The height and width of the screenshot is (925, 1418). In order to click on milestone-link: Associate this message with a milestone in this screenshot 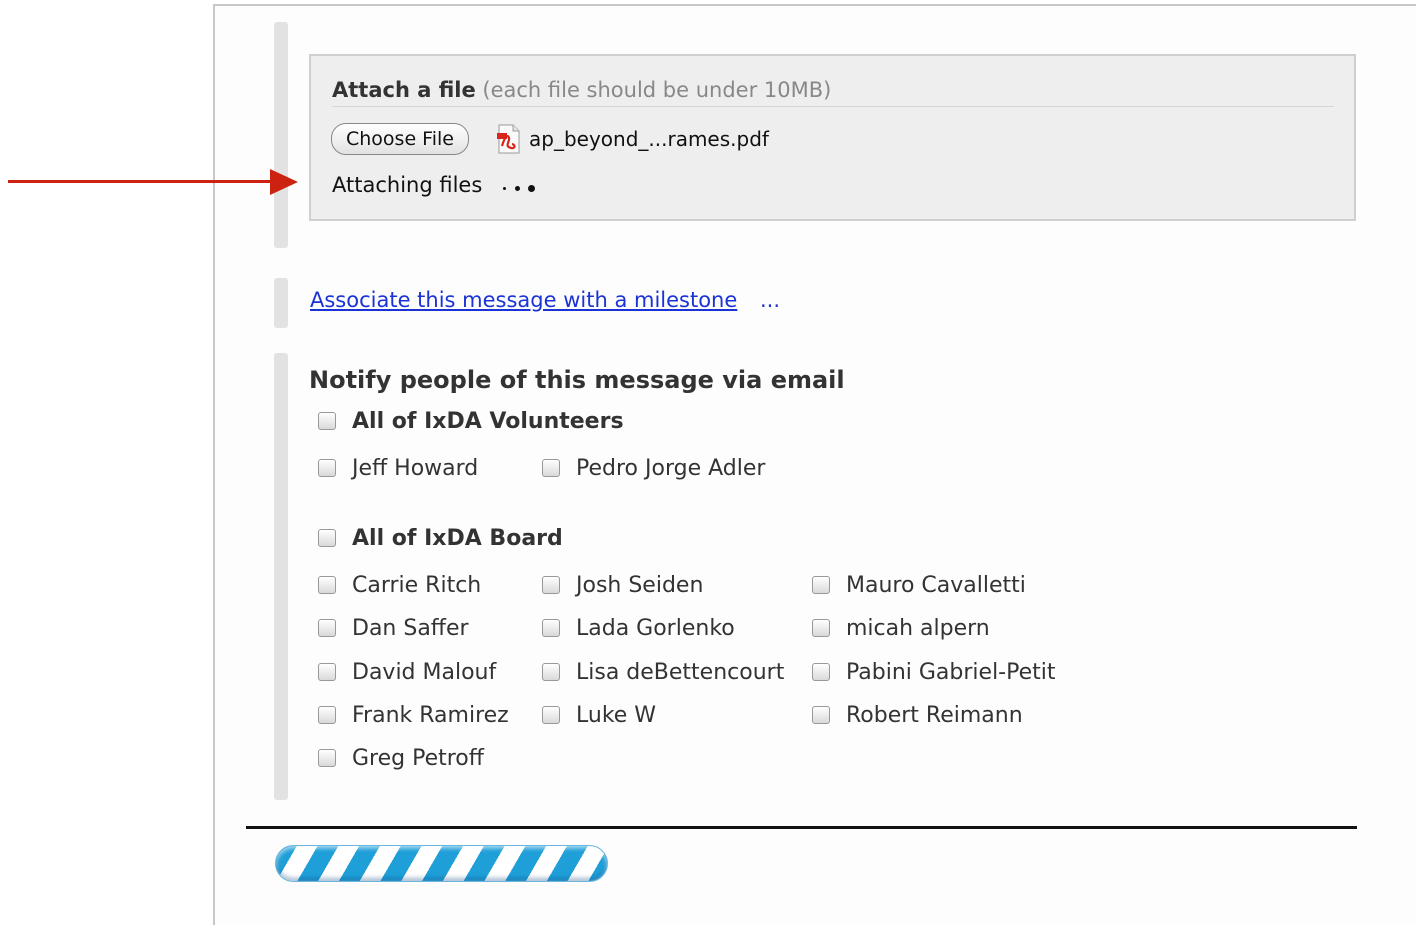, I will do `click(523, 300)`.